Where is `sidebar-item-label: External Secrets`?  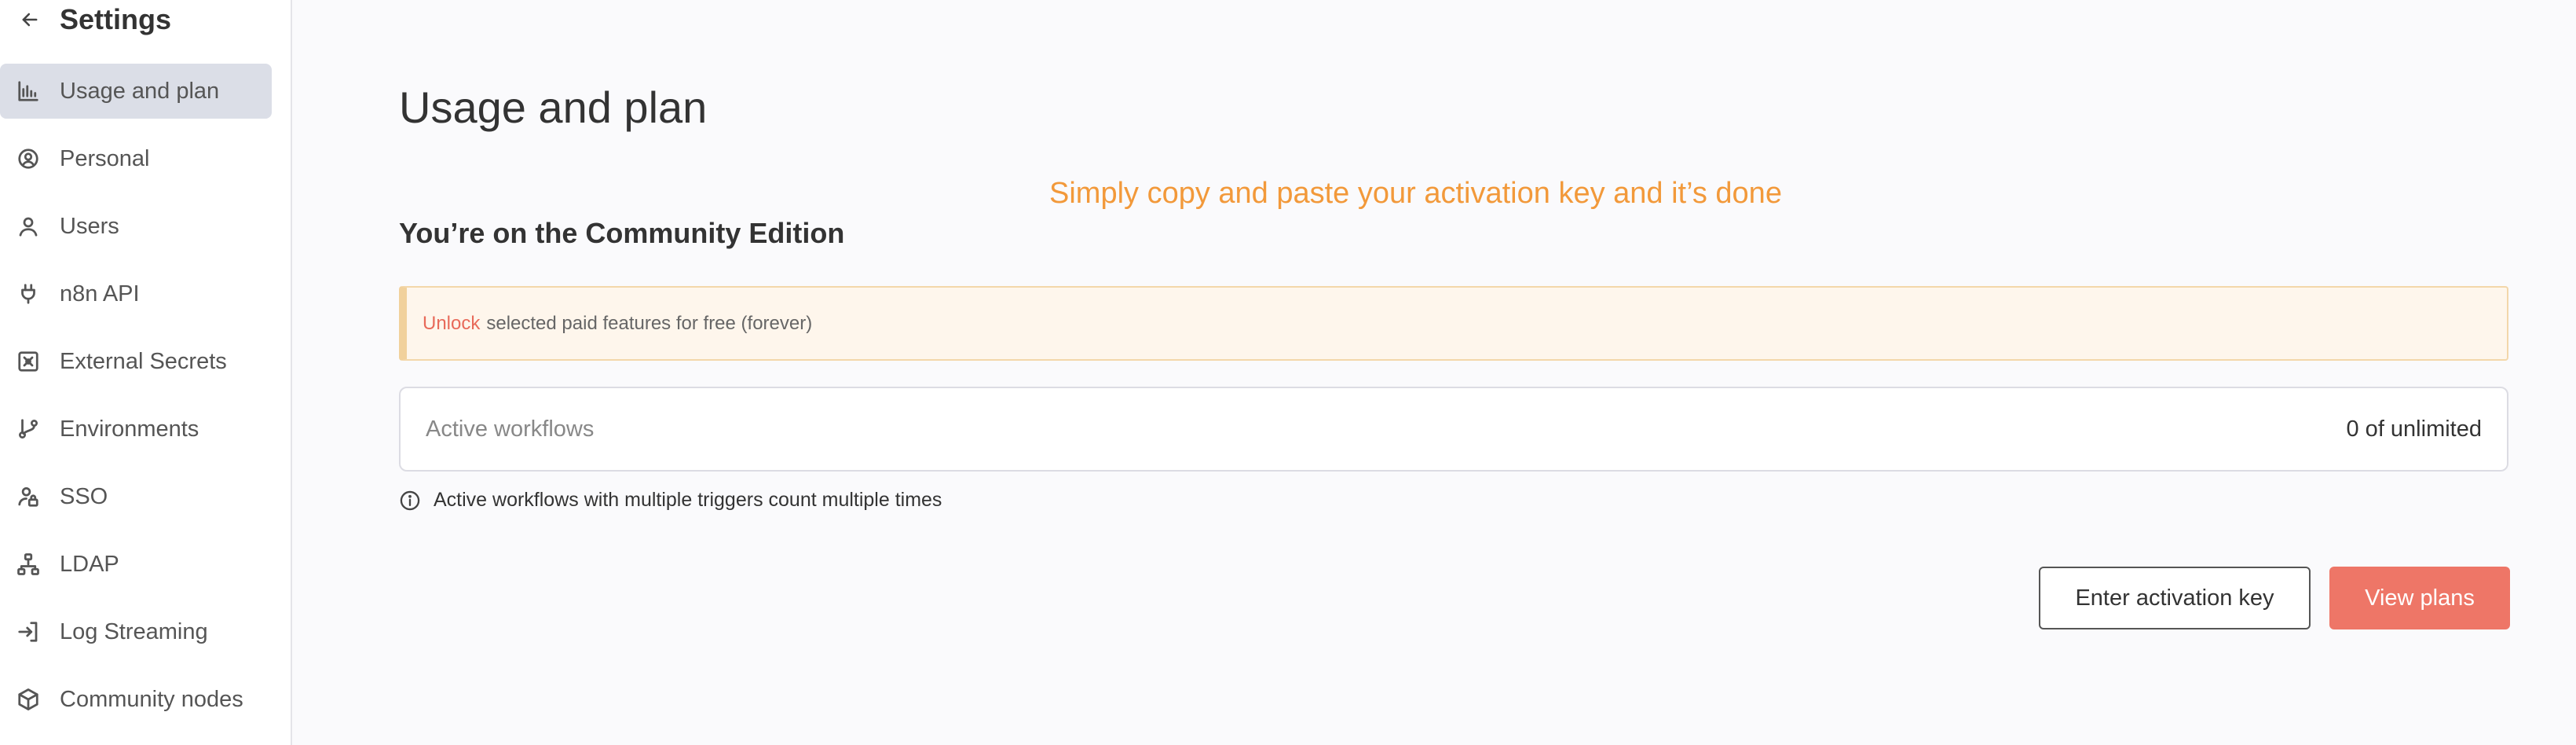 sidebar-item-label: External Secrets is located at coordinates (144, 361).